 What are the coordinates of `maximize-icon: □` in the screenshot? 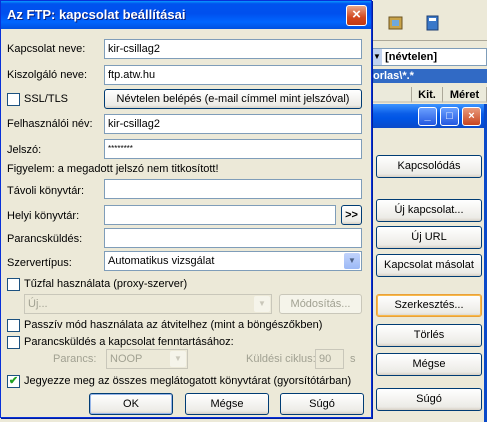 It's located at (449, 116).